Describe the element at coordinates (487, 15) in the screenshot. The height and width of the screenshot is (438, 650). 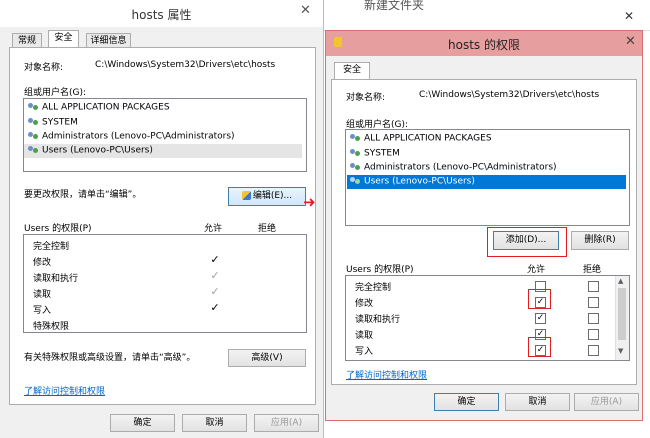
I see `background-folder-window: 新建文件夹 ✕` at that location.